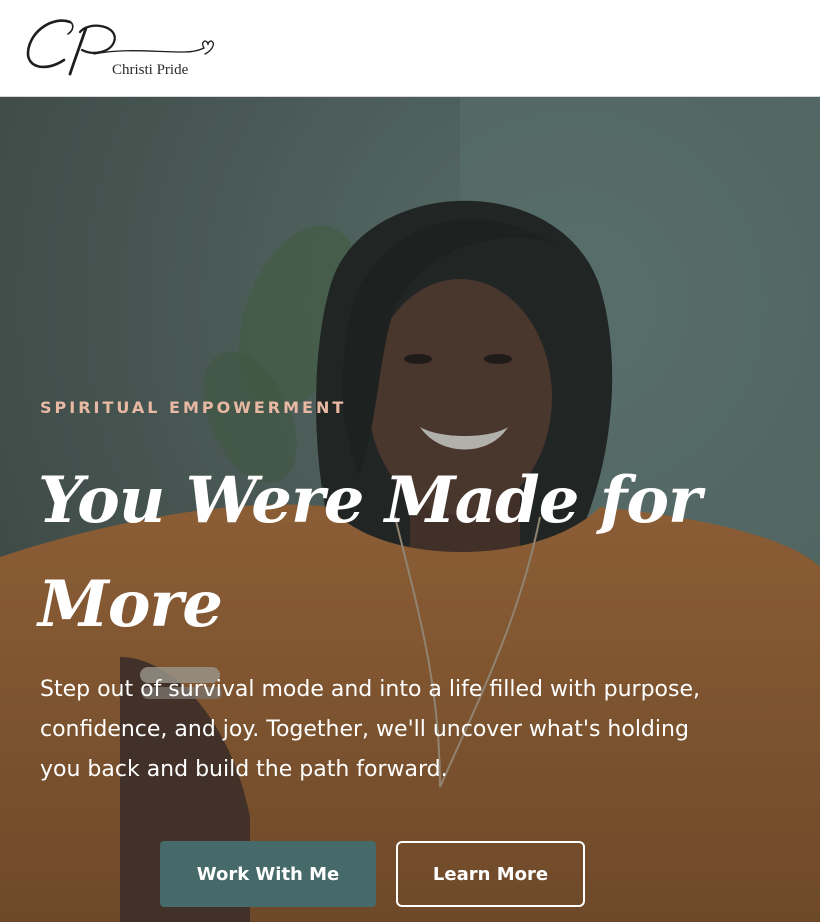 The height and width of the screenshot is (922, 820). I want to click on logo-text: Christi Pride, so click(150, 70).